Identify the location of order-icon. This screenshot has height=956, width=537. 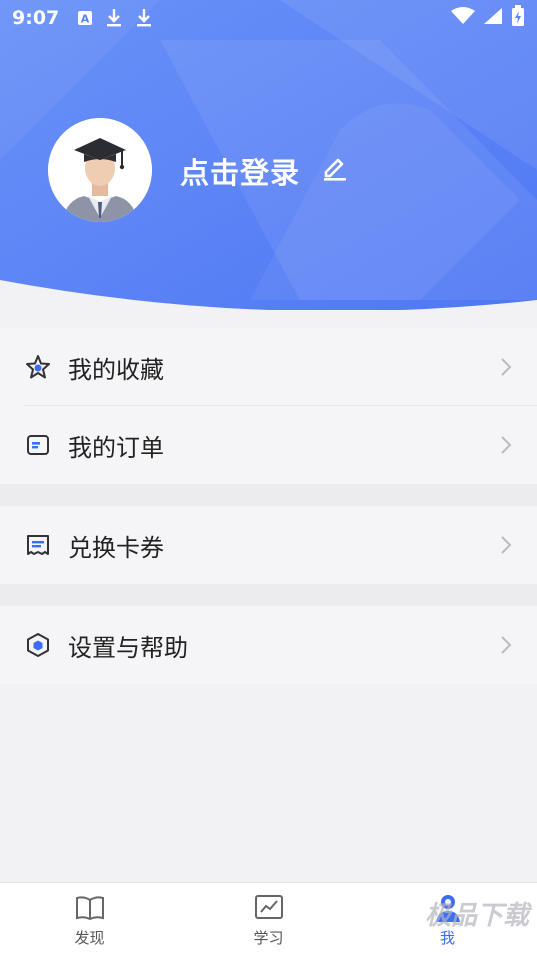
(38, 445).